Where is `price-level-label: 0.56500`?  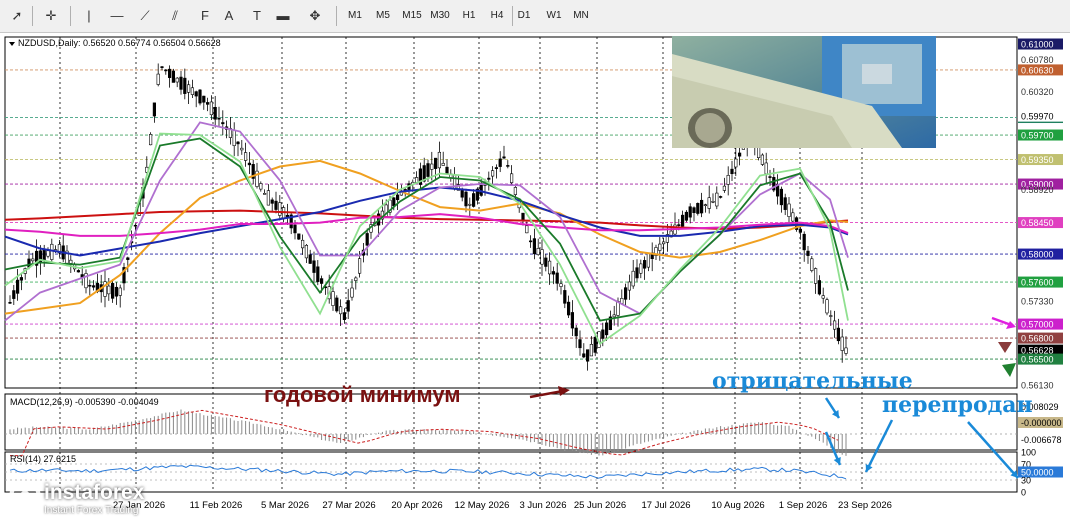
price-level-label: 0.56500 is located at coordinates (1037, 360).